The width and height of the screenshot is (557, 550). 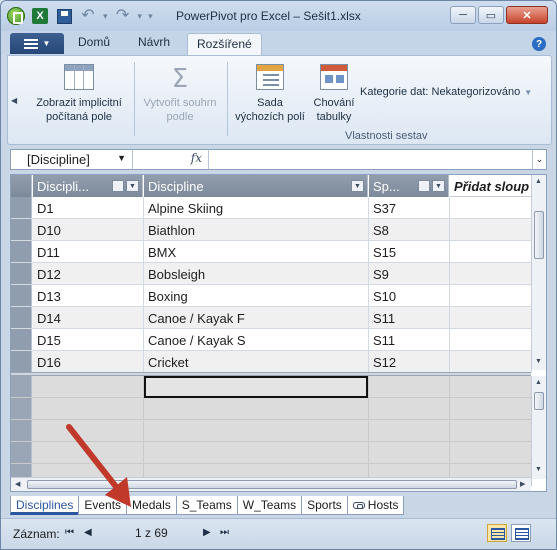 I want to click on save-icon, so click(x=64, y=16).